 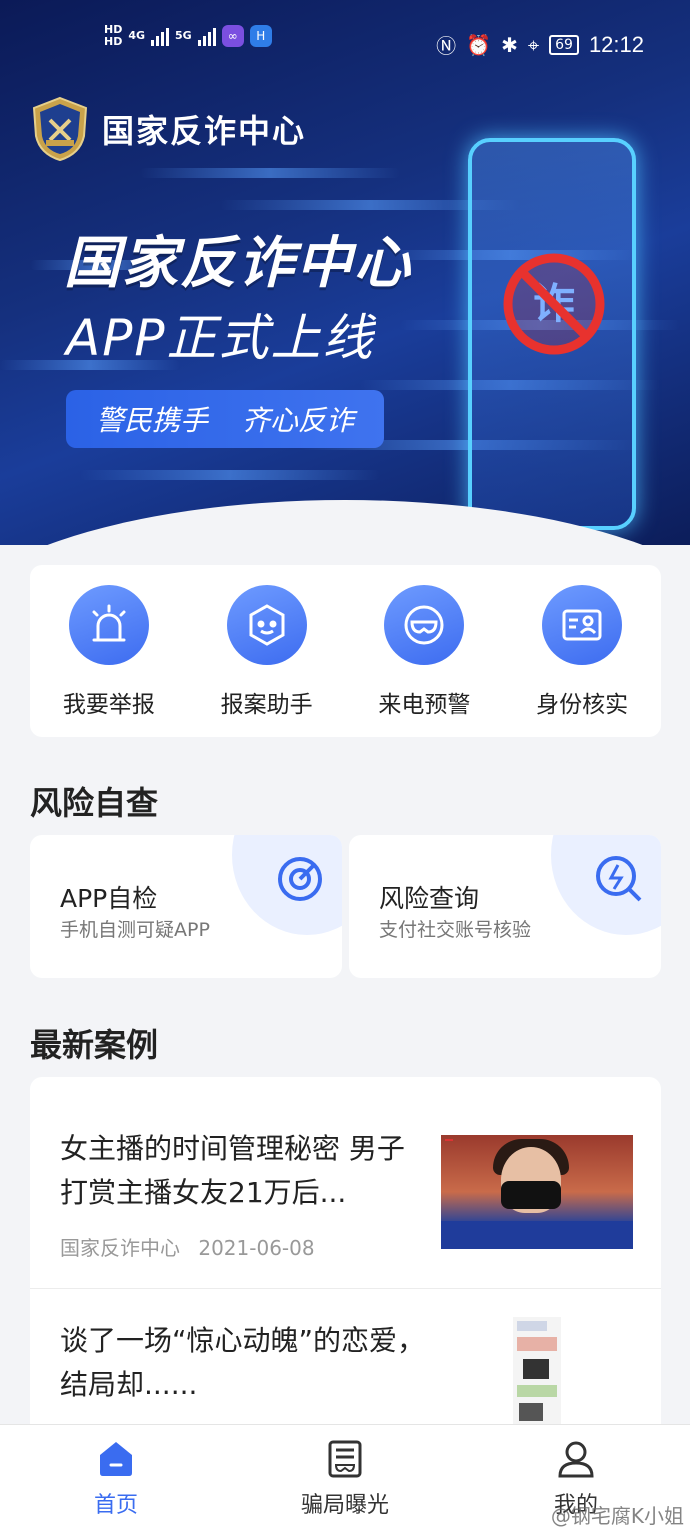 What do you see at coordinates (187, 1246) in the screenshot?
I see `case-meta: 国家反诈中心 2021-06-08` at bounding box center [187, 1246].